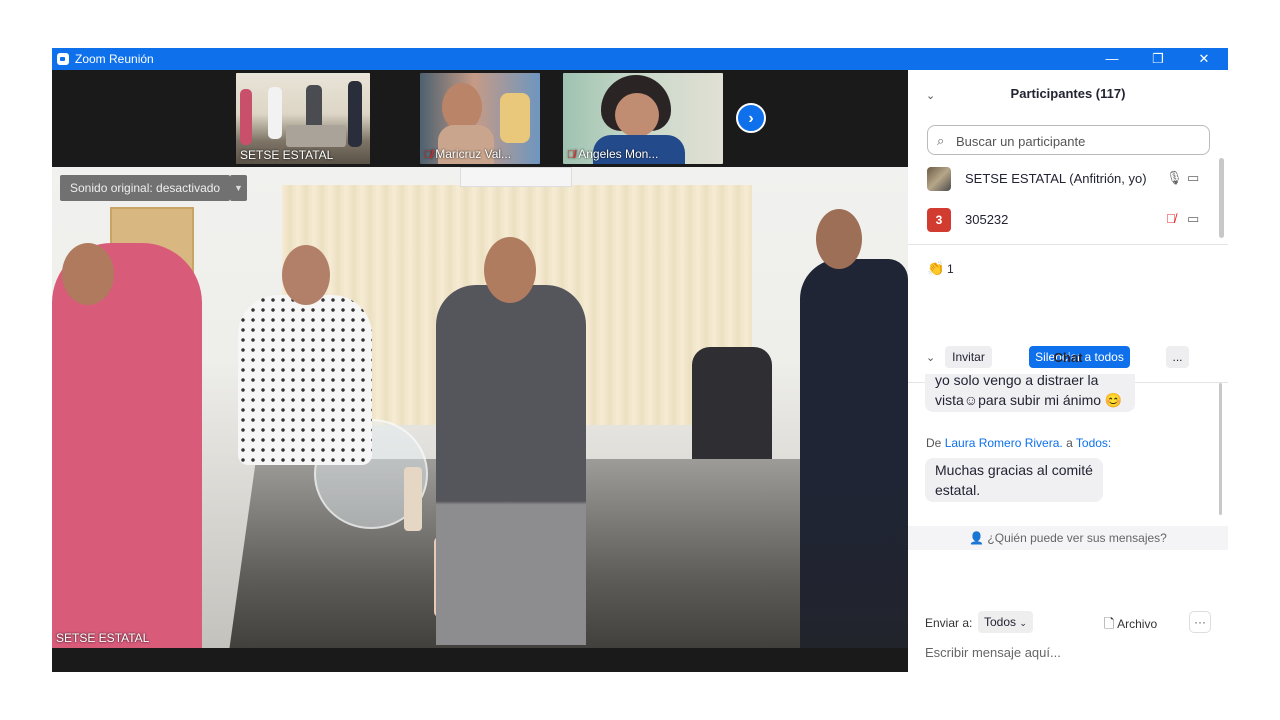 The width and height of the screenshot is (1280, 720). I want to click on participant-row: SETSE ESTATAL (Anfitrión, yo) 🎙 ▭, so click(1063, 179).